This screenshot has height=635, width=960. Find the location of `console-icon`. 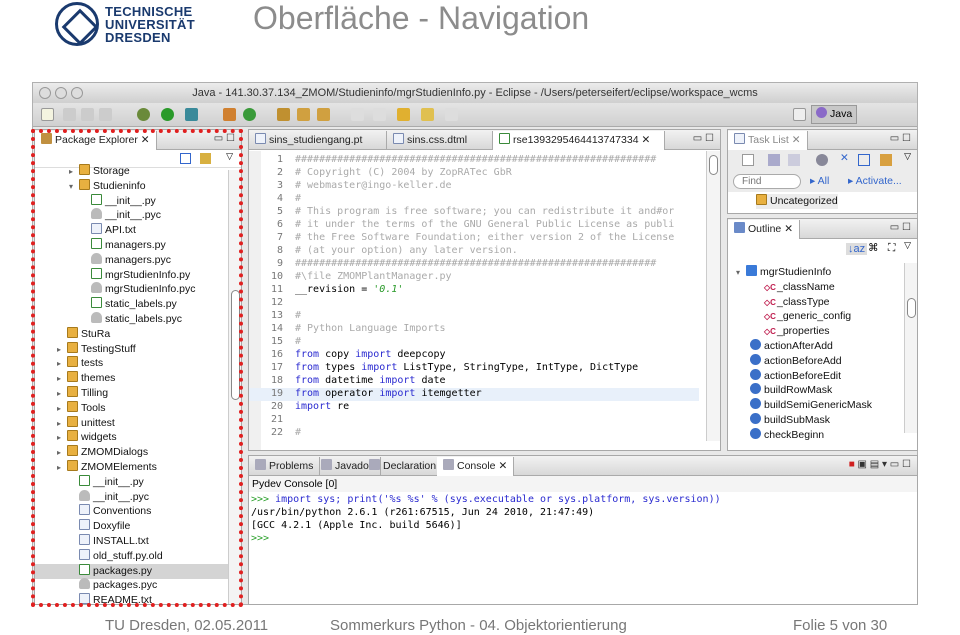

console-icon is located at coordinates (448, 464).